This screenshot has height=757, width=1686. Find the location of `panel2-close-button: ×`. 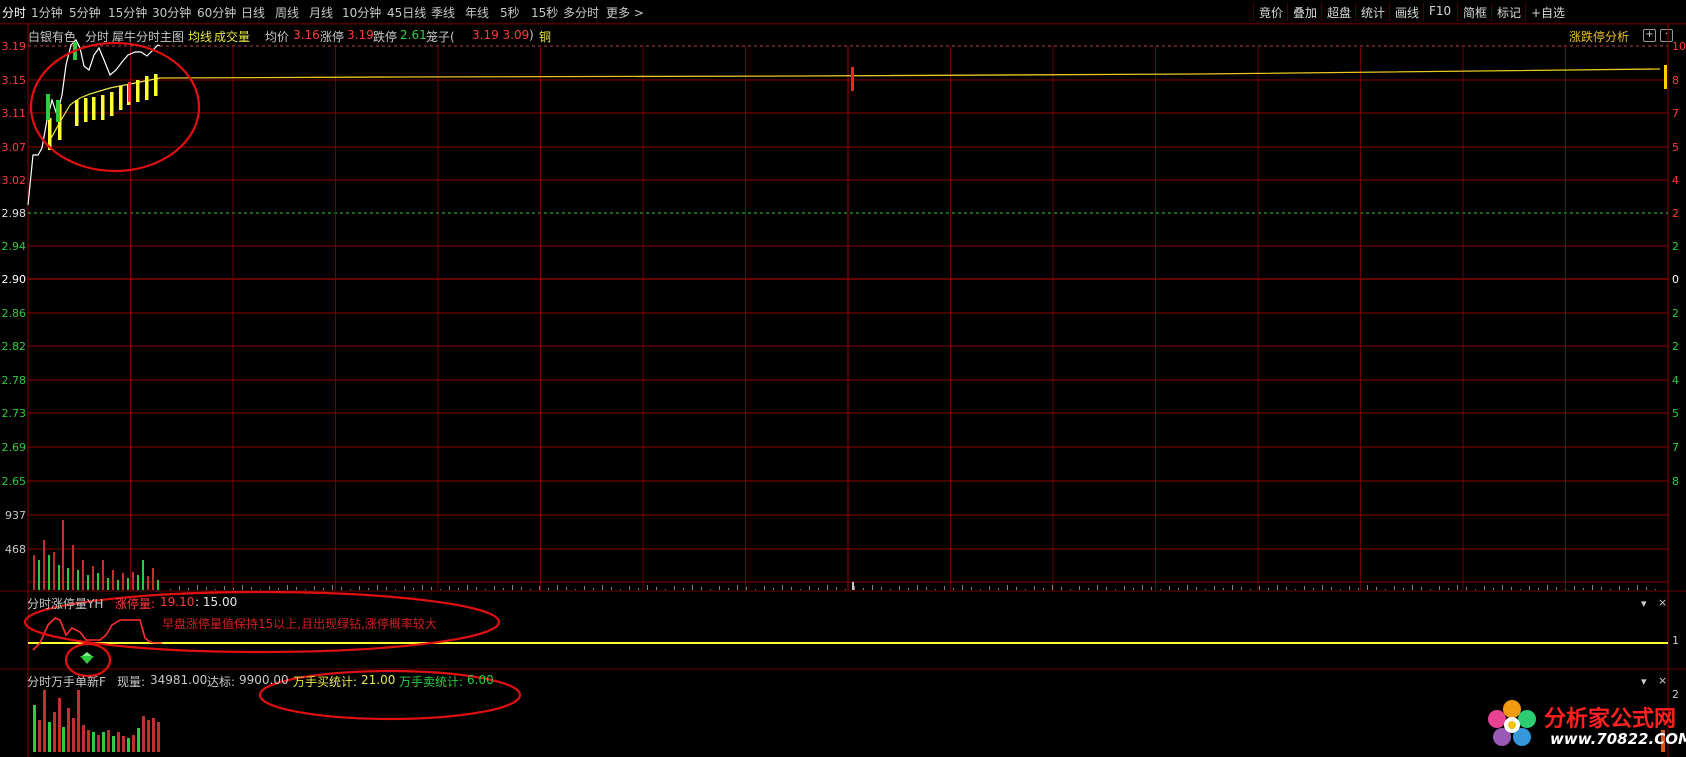

panel2-close-button: × is located at coordinates (1662, 680).